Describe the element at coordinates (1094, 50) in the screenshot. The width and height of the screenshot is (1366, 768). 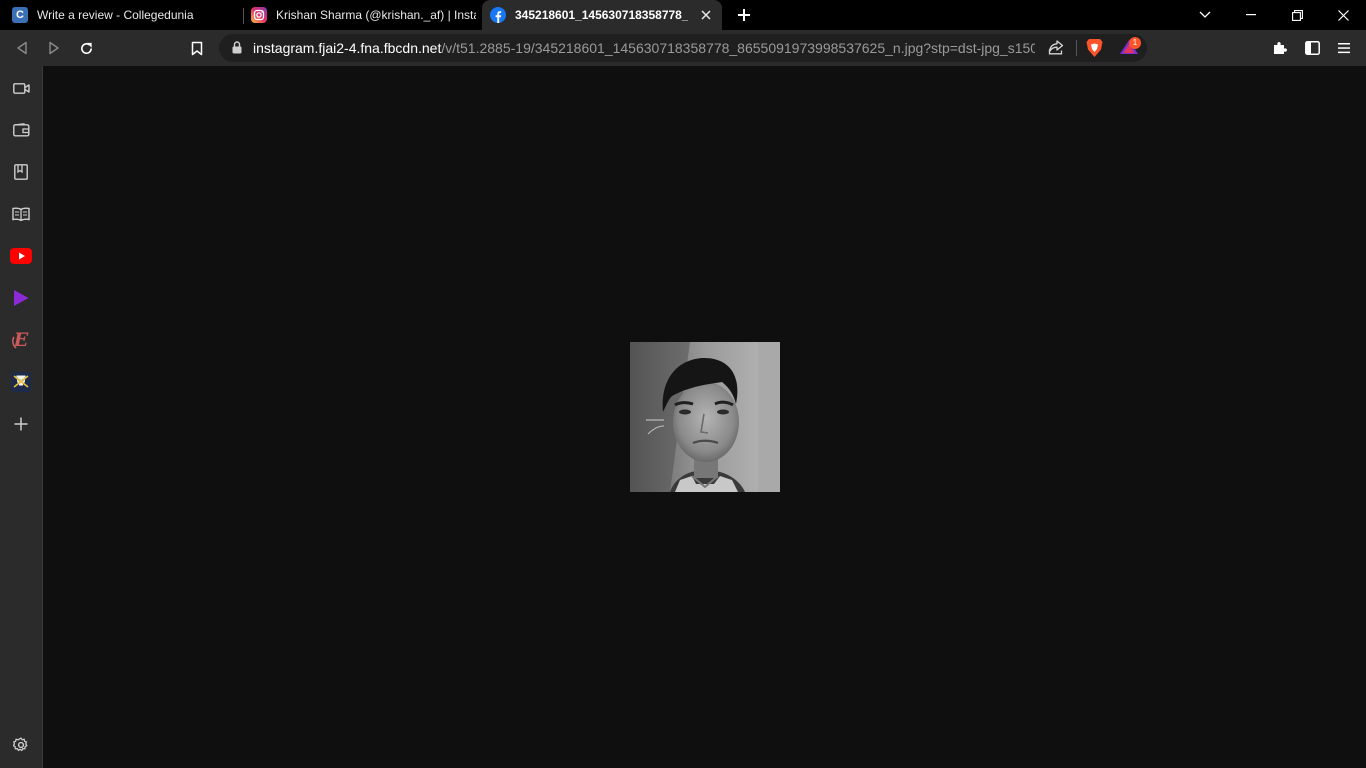
I see `brave-shields-icon` at that location.